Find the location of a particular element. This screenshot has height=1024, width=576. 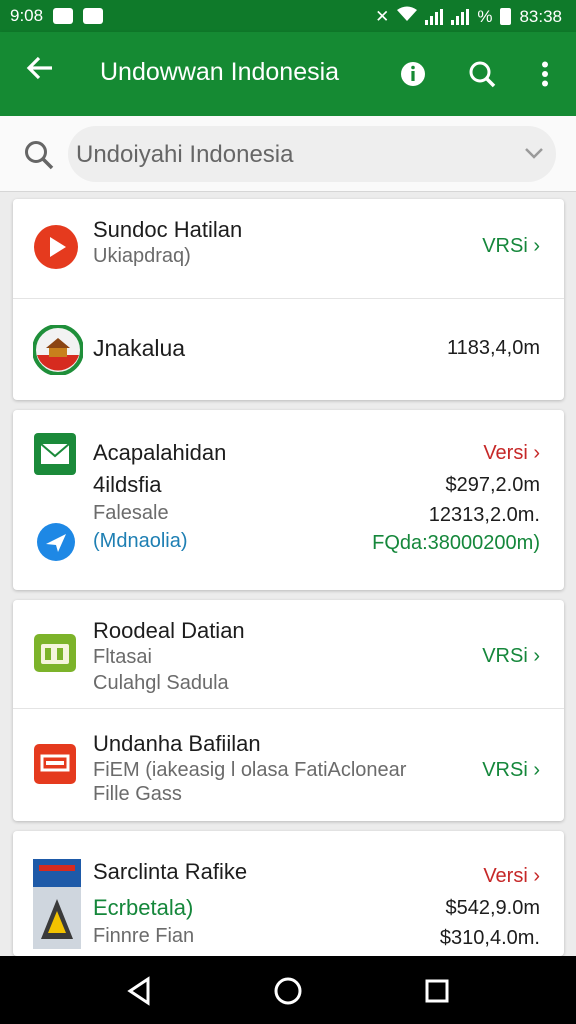

mail-icon is located at coordinates (56, 455).